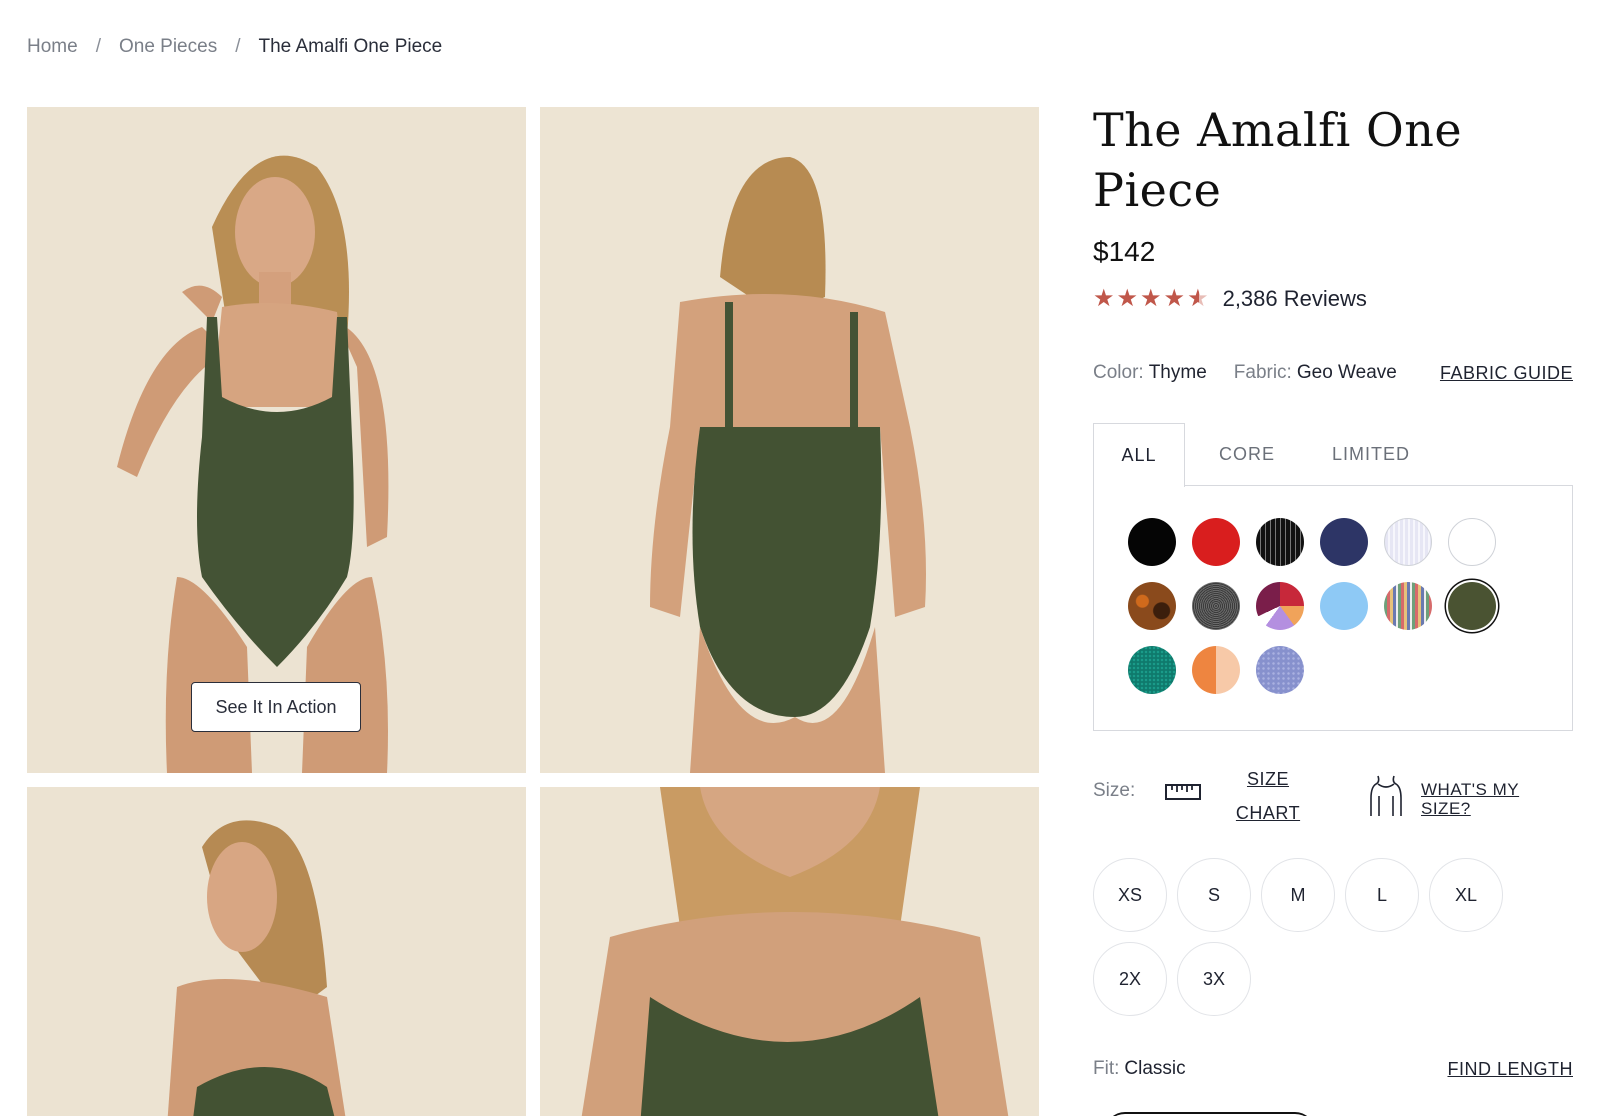  Describe the element at coordinates (1280, 542) in the screenshot. I see `swatch-black-pinstripe` at that location.